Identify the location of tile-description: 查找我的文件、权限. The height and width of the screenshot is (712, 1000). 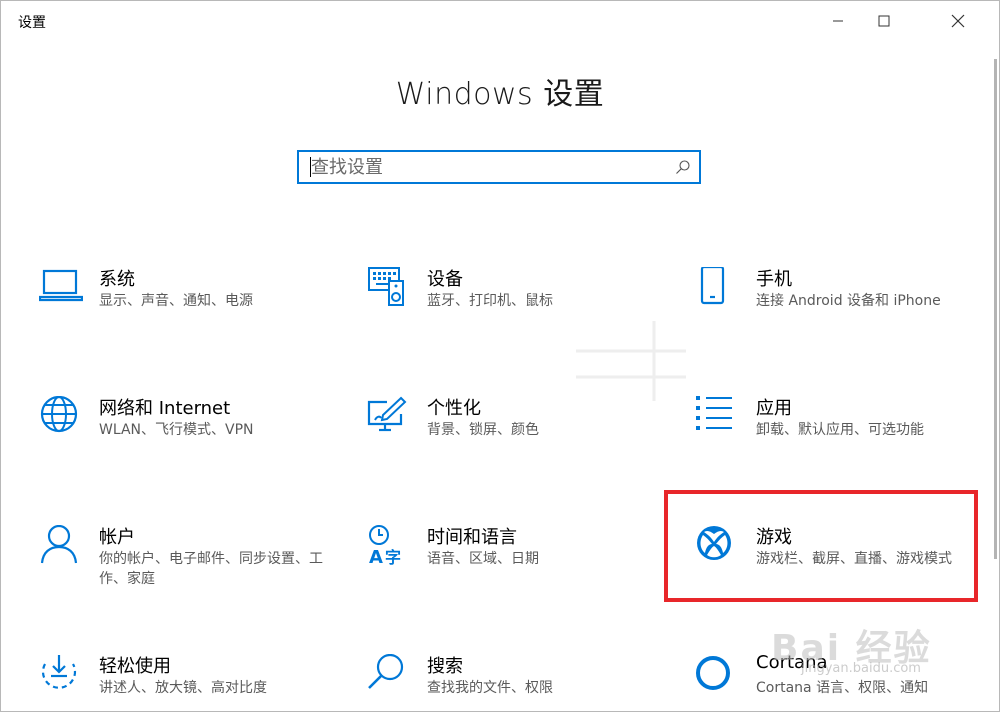
(490, 688).